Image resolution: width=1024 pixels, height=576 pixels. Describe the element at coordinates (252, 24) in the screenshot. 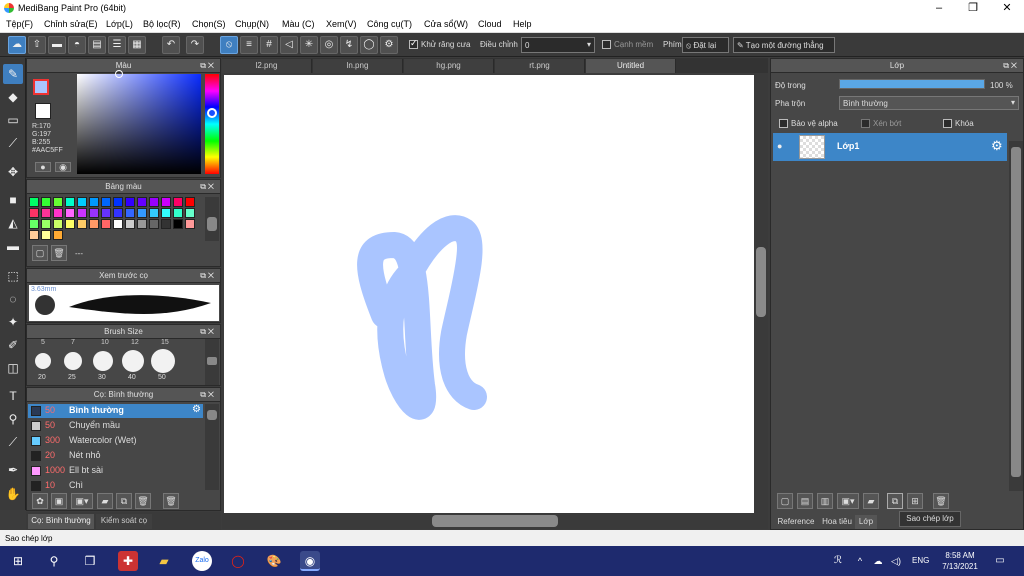

I see `menu-capture: Chụp(N)` at that location.